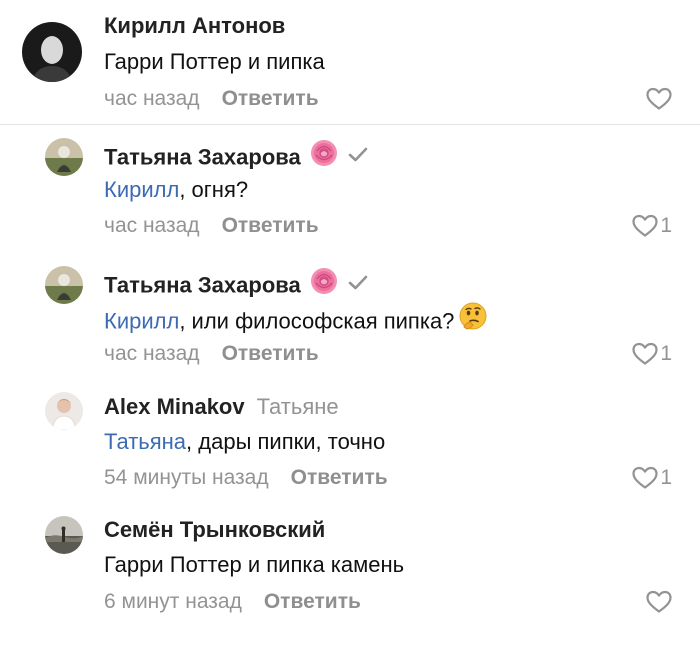 The image size is (700, 650). What do you see at coordinates (350, 124) in the screenshot?
I see `divider` at bounding box center [350, 124].